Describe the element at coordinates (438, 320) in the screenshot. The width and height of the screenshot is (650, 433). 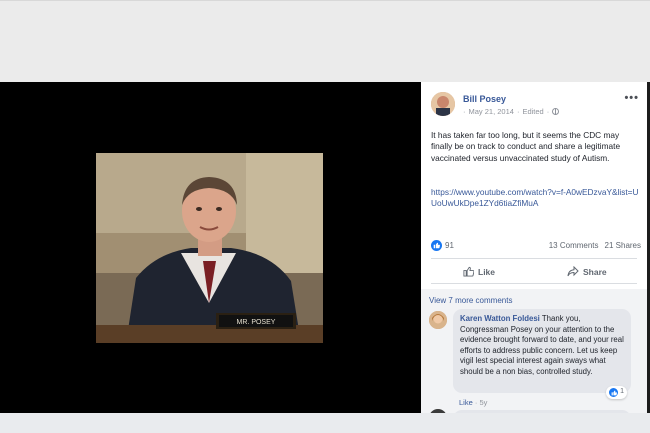
I see `commenter-avatar` at that location.